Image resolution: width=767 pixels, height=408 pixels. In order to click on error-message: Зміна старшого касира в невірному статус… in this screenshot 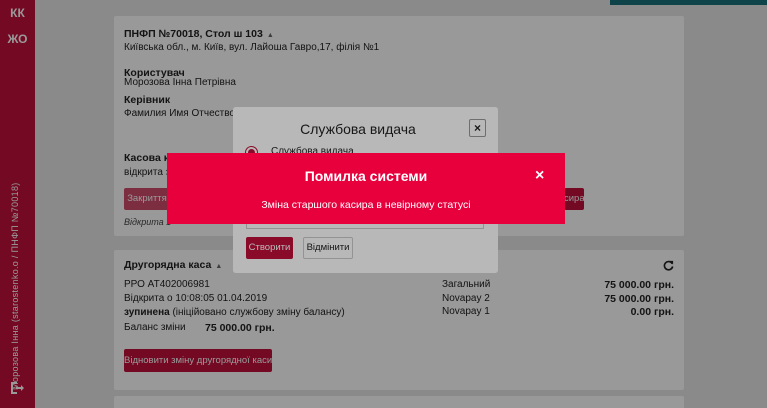, I will do `click(366, 205)`.